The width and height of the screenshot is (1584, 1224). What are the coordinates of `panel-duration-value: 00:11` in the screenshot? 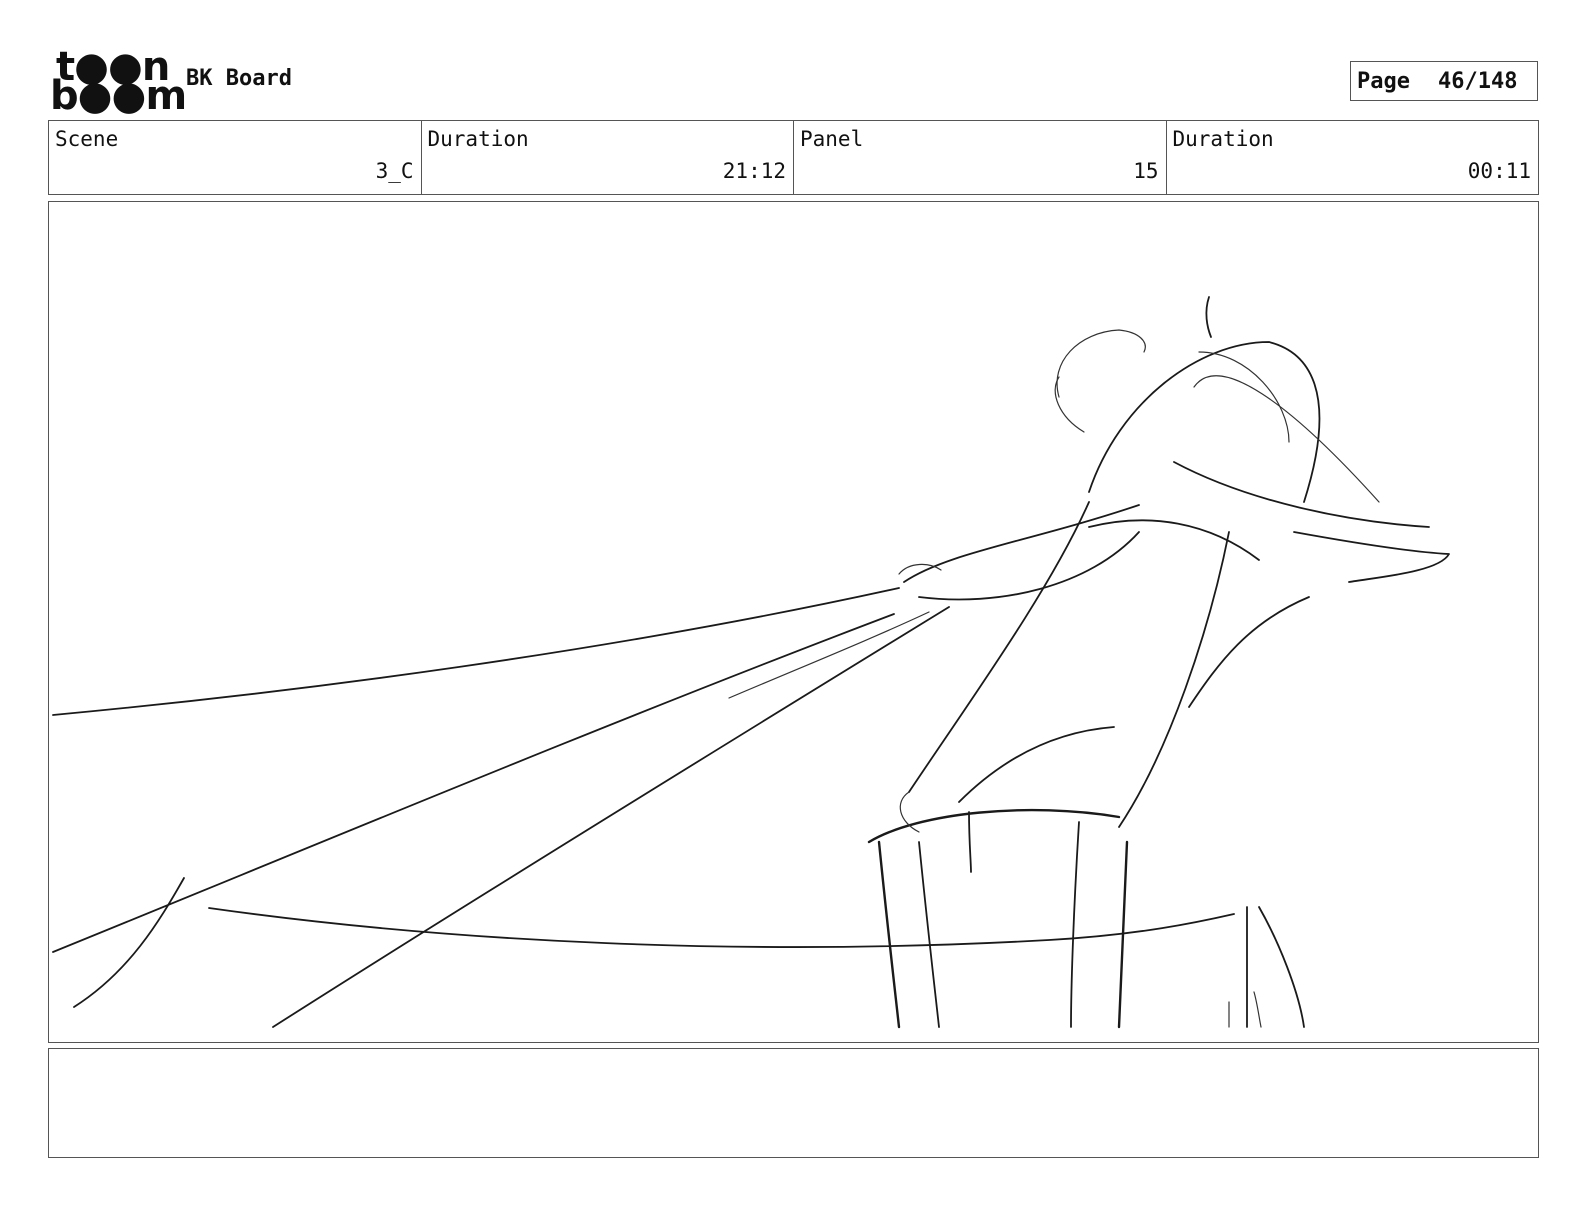 It's located at (1499, 171).